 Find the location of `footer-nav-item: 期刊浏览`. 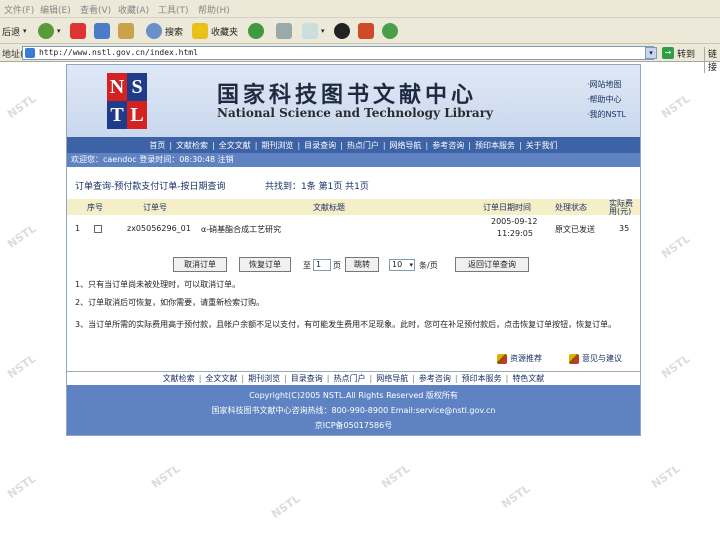

footer-nav-item: 期刊浏览 is located at coordinates (264, 378).